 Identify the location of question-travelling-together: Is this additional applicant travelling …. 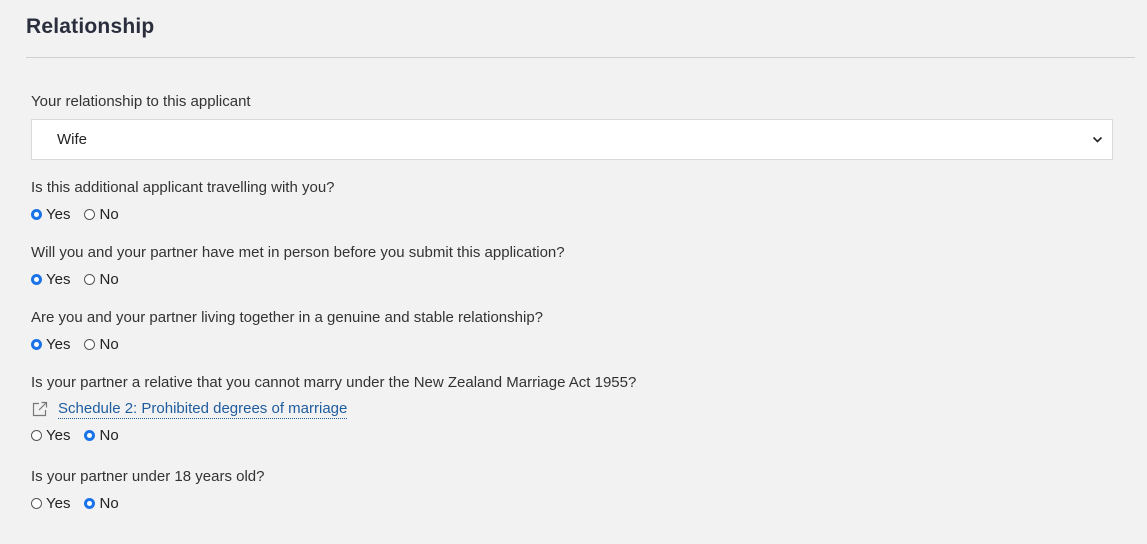
(183, 201).